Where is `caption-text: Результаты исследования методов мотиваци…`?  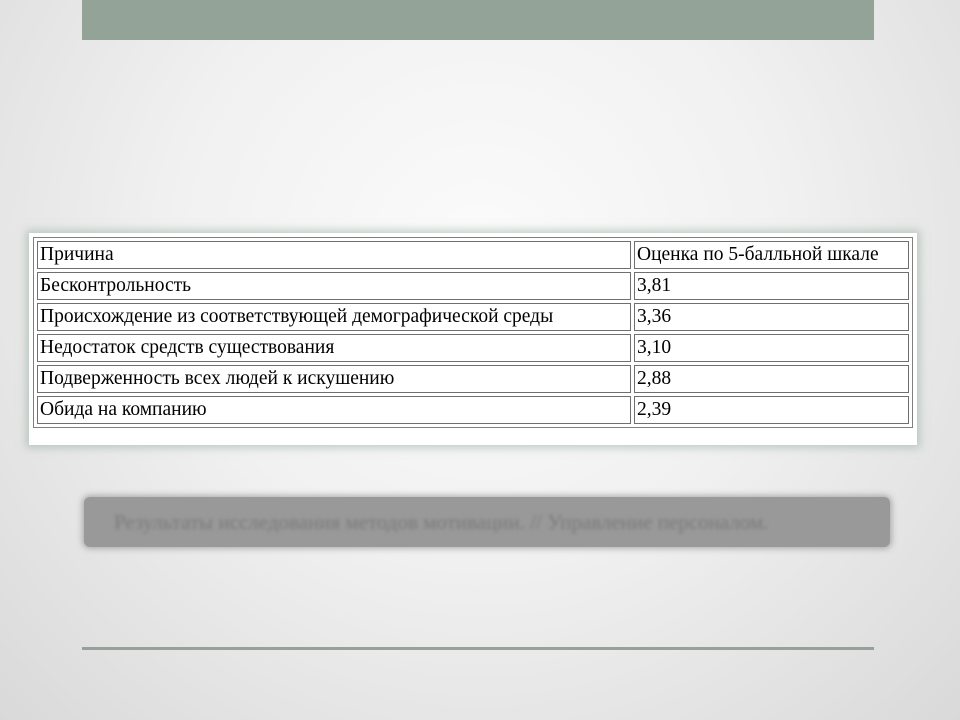 caption-text: Результаты исследования методов мотиваци… is located at coordinates (441, 522).